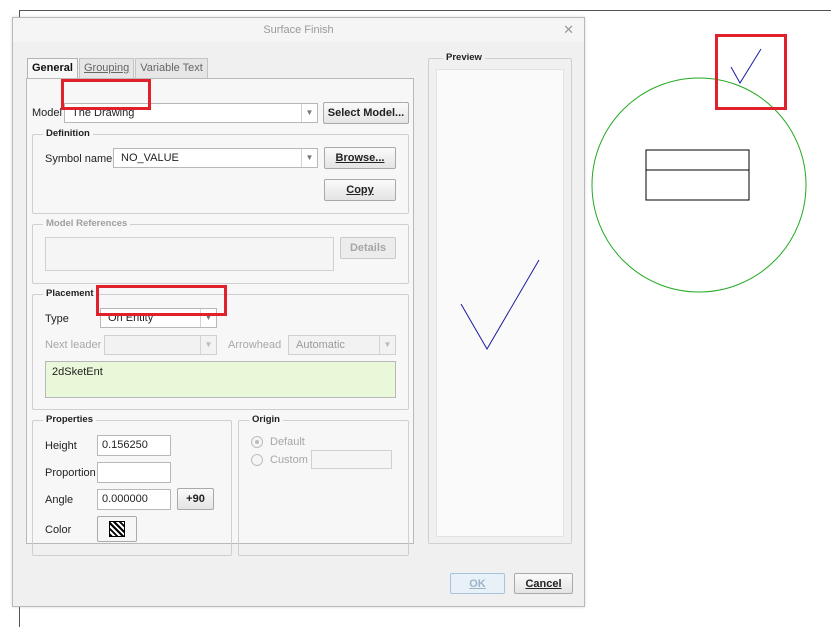 The image size is (831, 627). Describe the element at coordinates (134, 445) in the screenshot. I see `height-input: 0.156250` at that location.